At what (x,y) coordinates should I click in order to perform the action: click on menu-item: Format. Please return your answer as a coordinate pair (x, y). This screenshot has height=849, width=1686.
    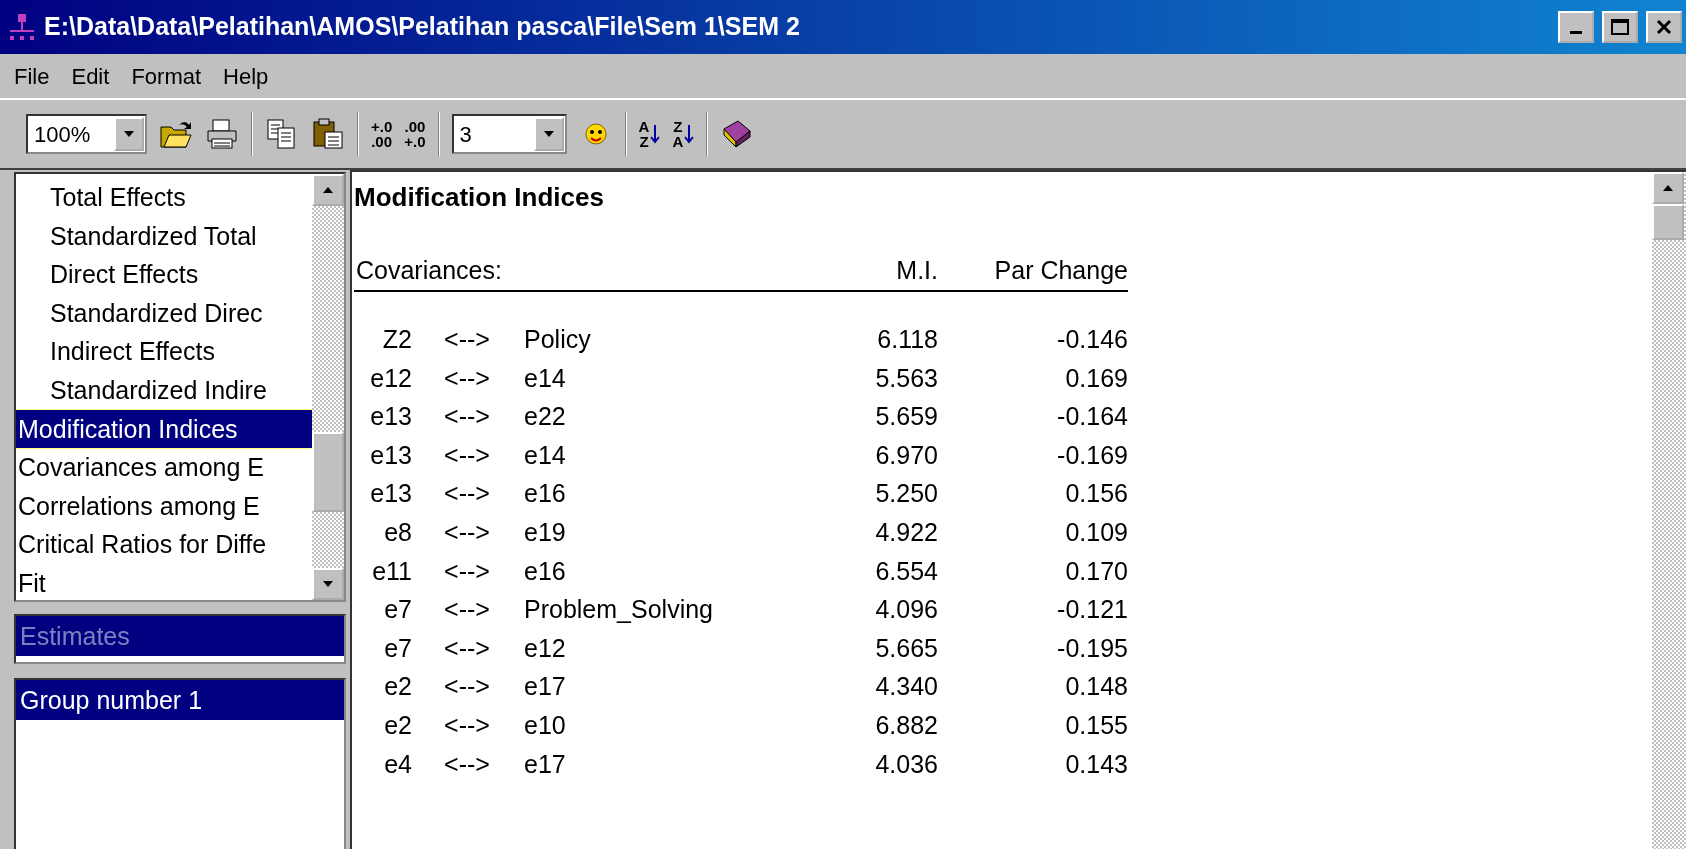
    Looking at the image, I should click on (166, 76).